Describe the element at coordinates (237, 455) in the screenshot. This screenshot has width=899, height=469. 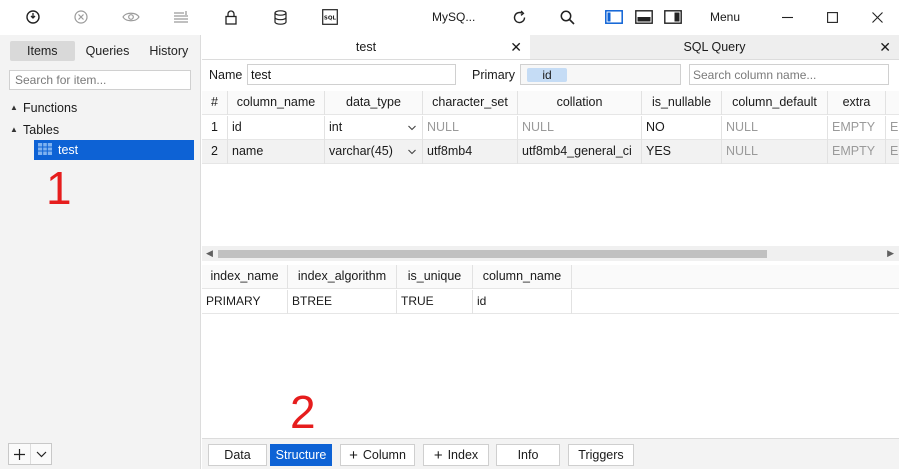
I see `data-button: Data` at that location.